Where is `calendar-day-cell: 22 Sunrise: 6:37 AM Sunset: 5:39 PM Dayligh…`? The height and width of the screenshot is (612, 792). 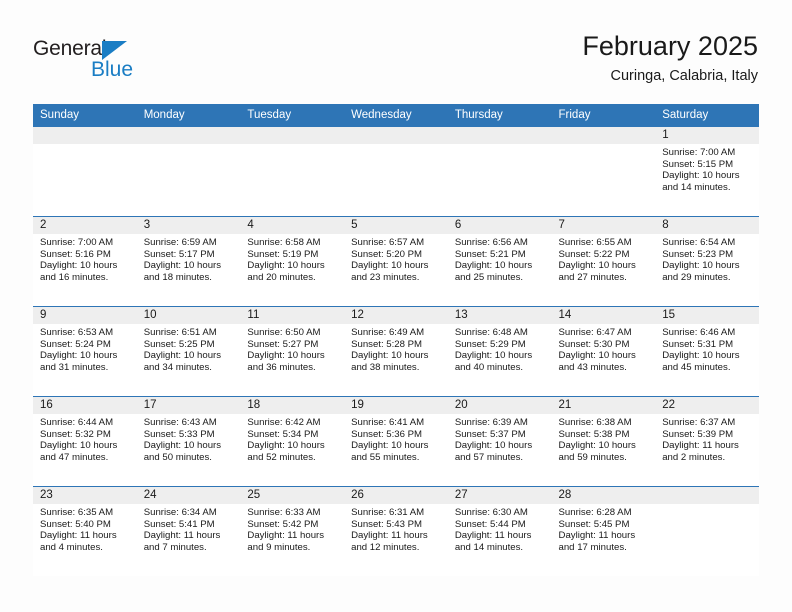 calendar-day-cell: 22 Sunrise: 6:37 AM Sunset: 5:39 PM Dayligh… is located at coordinates (707, 441).